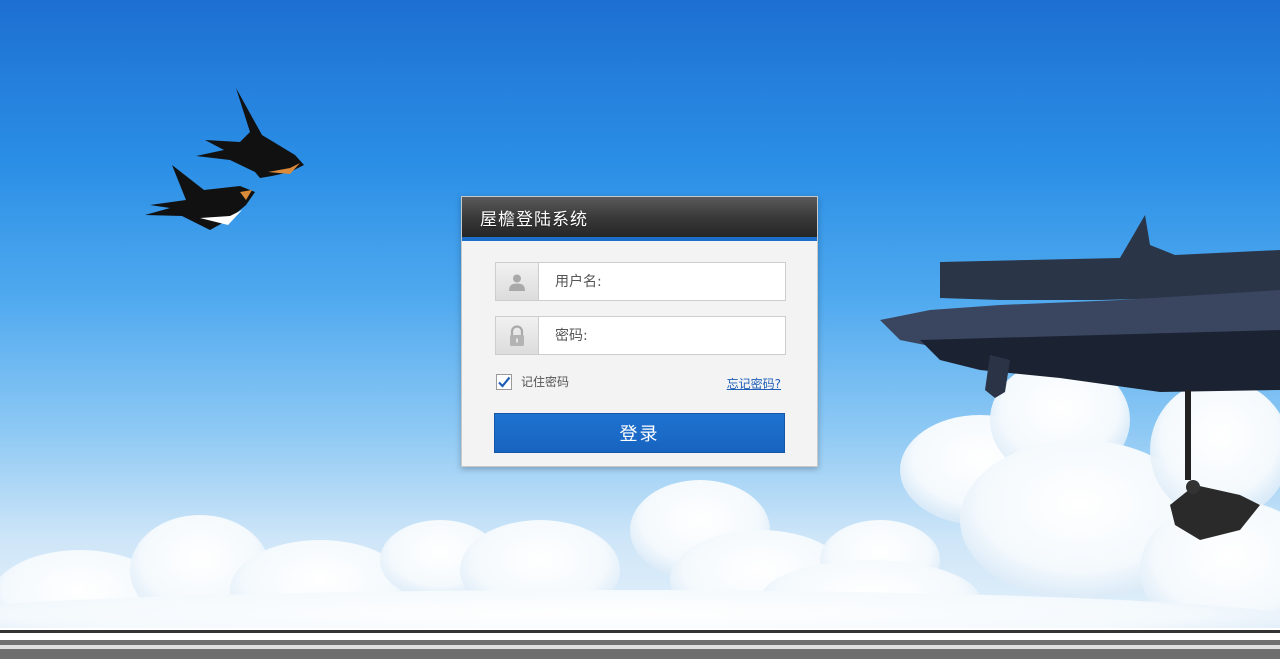  I want to click on username-field, so click(640, 281).